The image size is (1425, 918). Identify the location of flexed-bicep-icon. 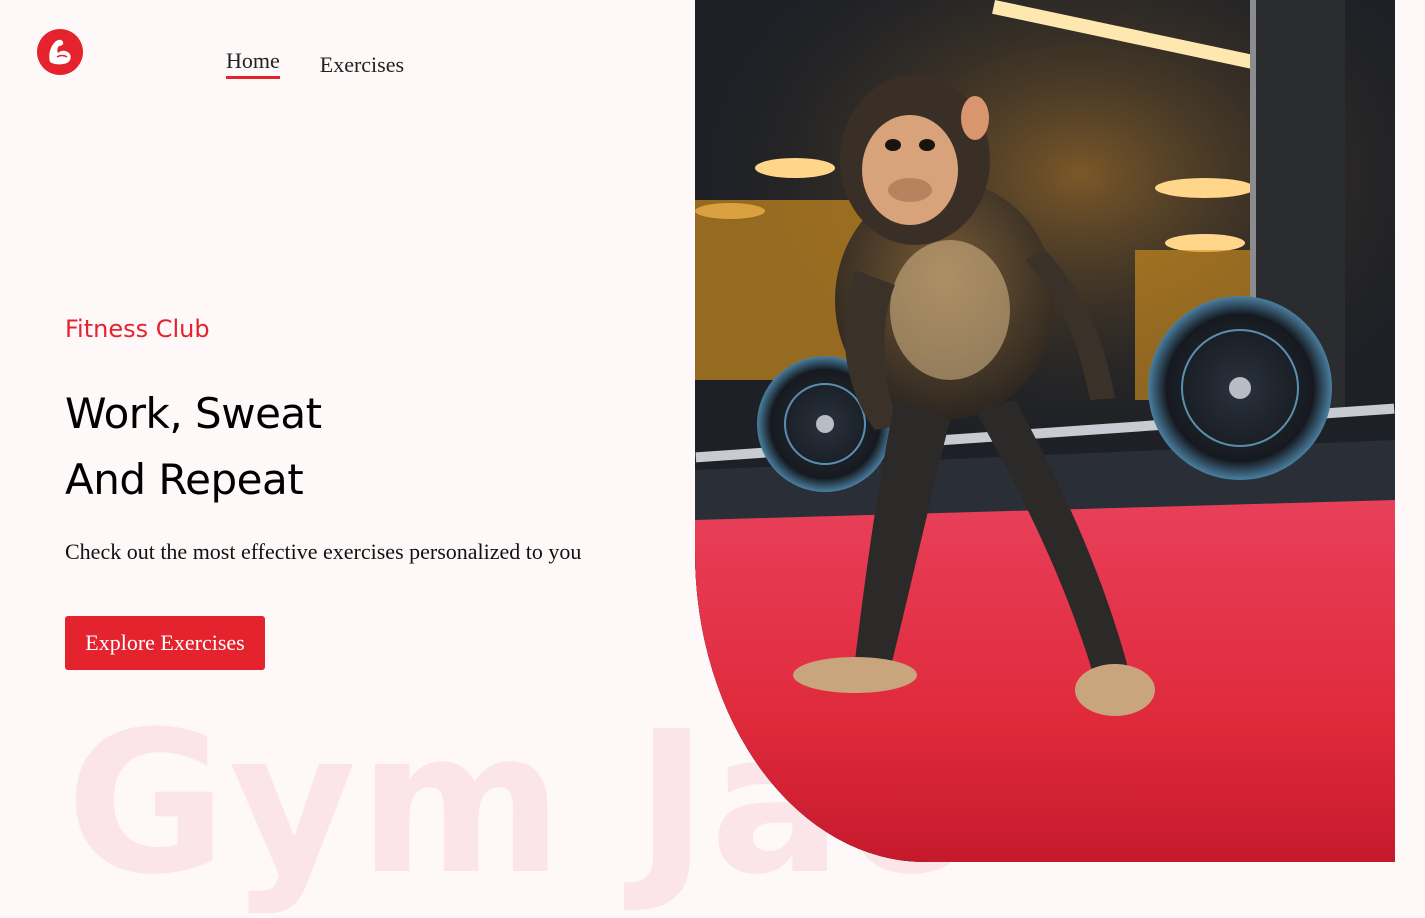
(60, 52).